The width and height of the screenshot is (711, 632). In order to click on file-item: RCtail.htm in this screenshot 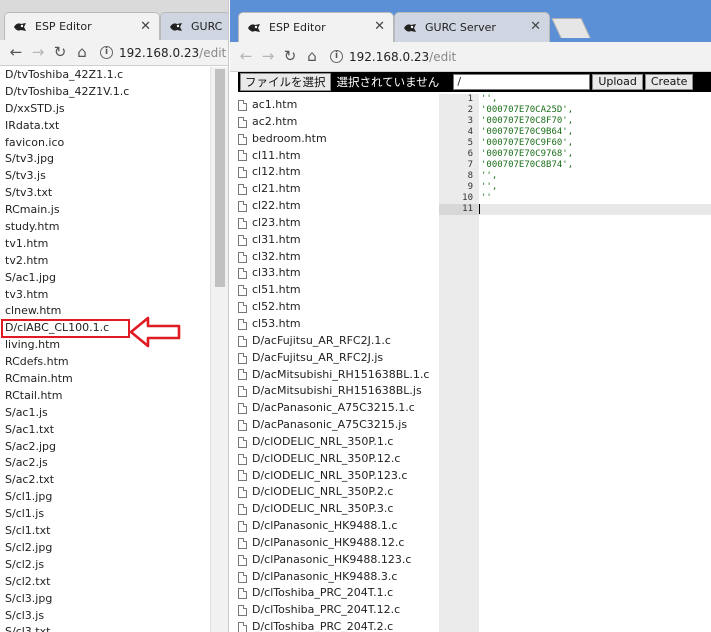, I will do `click(107, 396)`.